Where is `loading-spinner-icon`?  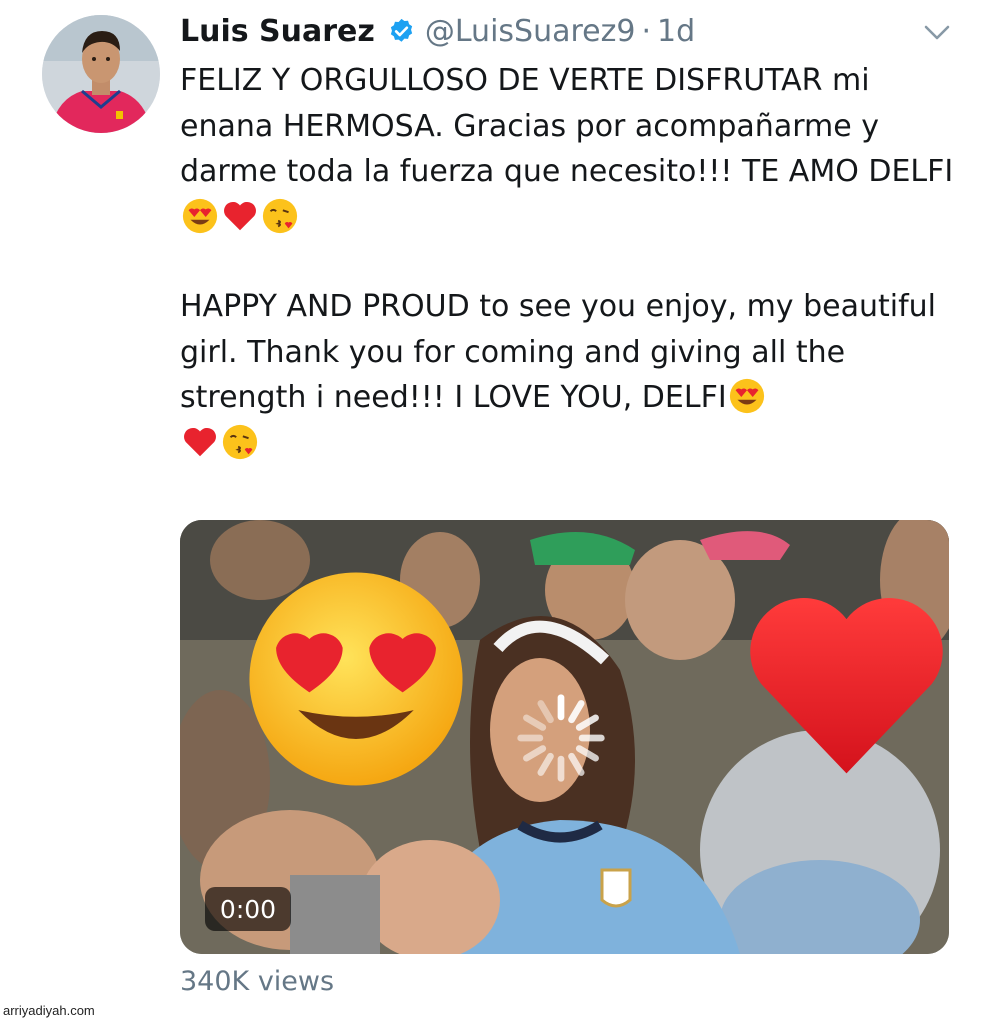
loading-spinner-icon is located at coordinates (561, 738).